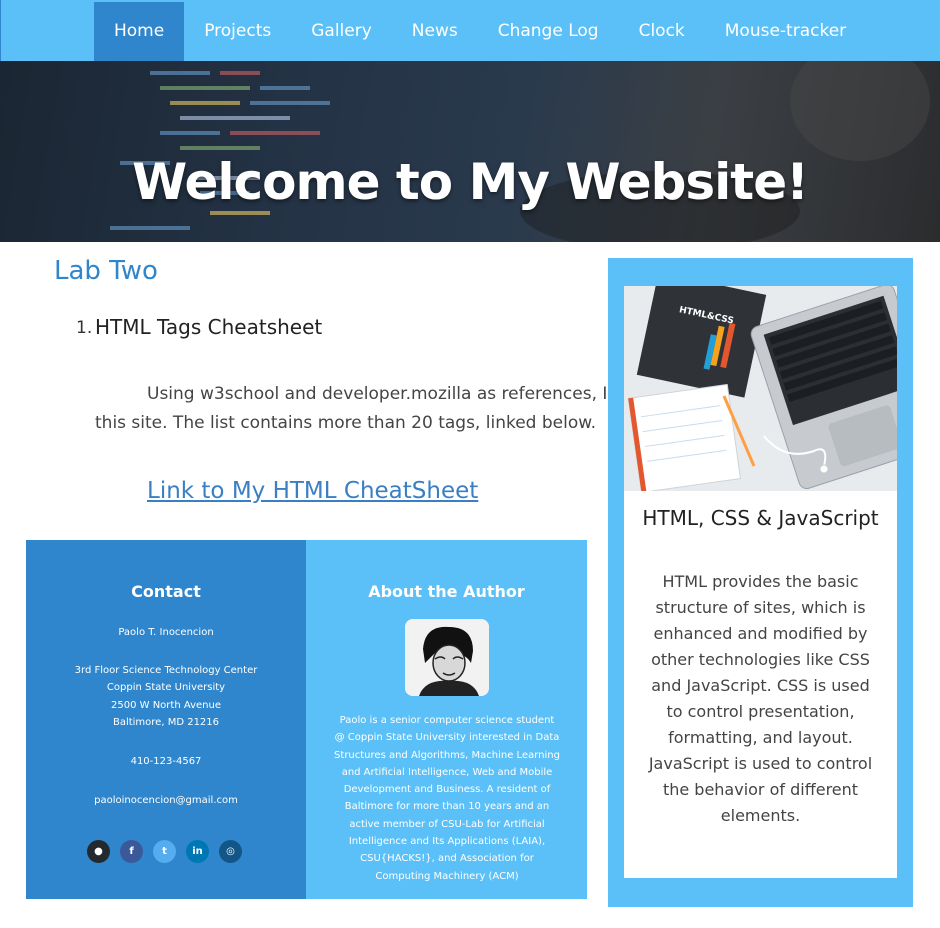 The height and width of the screenshot is (928, 940). I want to click on github-icon: ●, so click(98, 851).